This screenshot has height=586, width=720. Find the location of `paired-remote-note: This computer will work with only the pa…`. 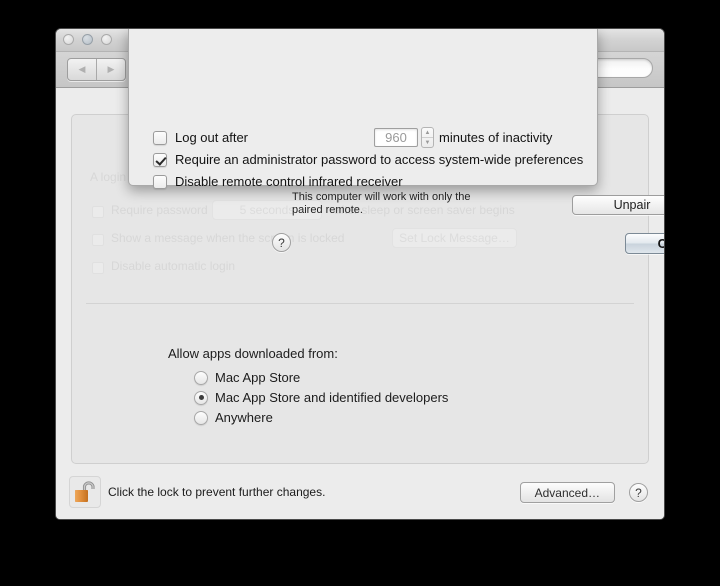

paired-remote-note: This computer will work with only the pa… is located at coordinates (381, 203).